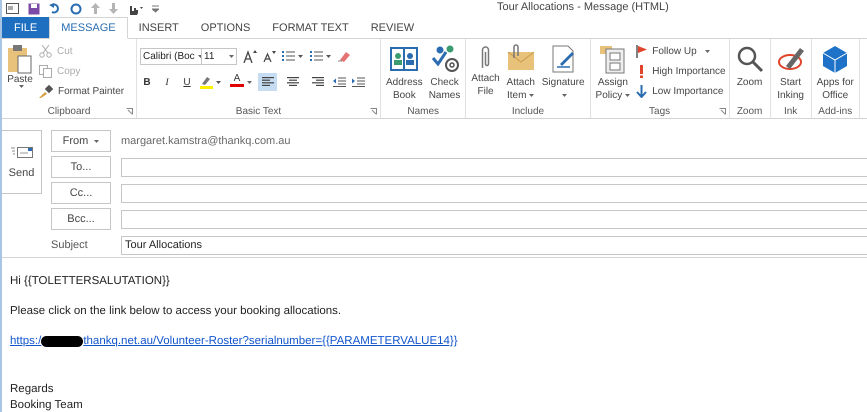 The height and width of the screenshot is (412, 867). What do you see at coordinates (176, 311) in the screenshot?
I see `message-text: Please click on the link below to access your booking allocations.` at bounding box center [176, 311].